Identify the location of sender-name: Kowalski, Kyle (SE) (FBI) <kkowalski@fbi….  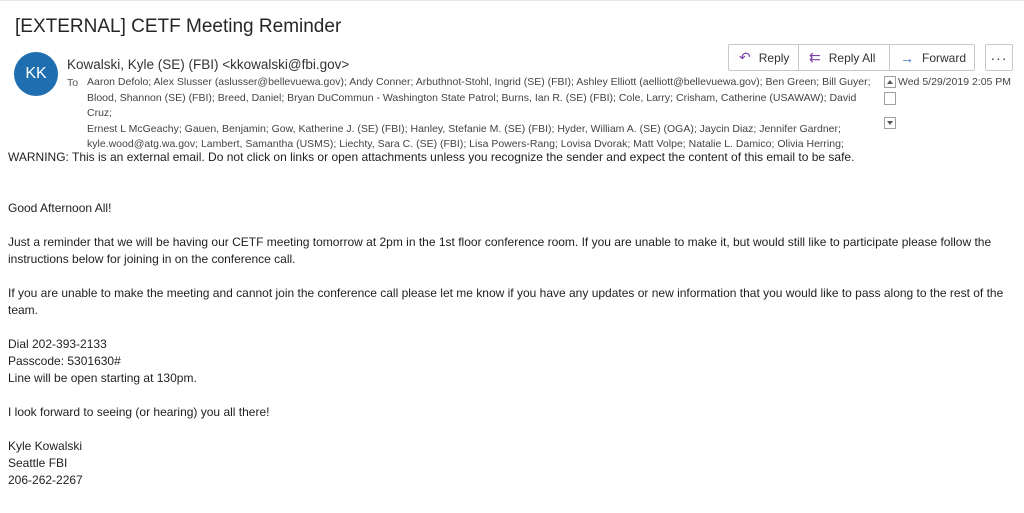
(208, 64).